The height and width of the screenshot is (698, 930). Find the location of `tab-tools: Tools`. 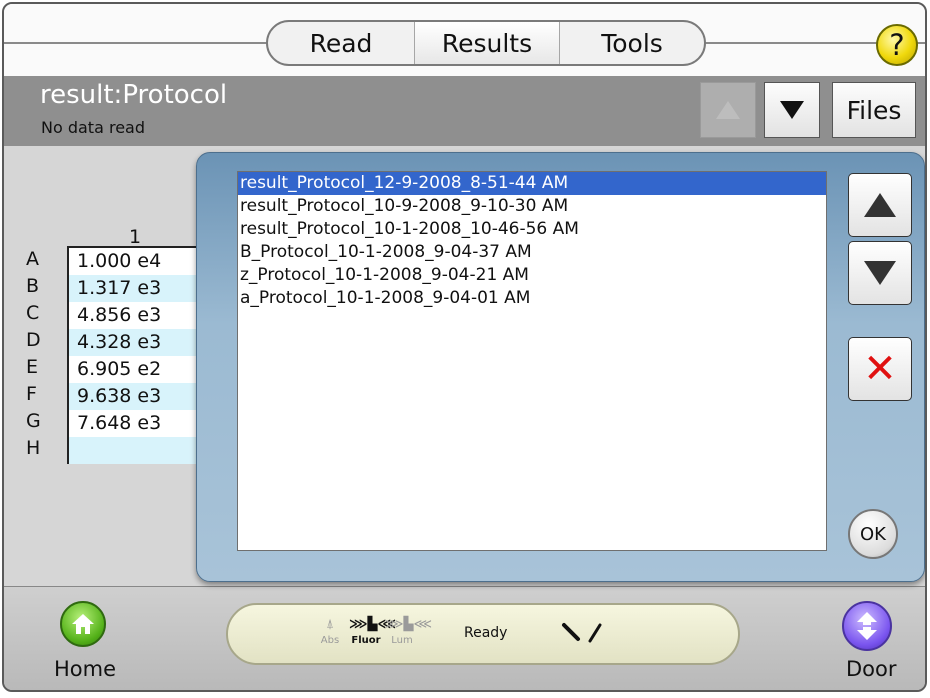

tab-tools: Tools is located at coordinates (632, 43).